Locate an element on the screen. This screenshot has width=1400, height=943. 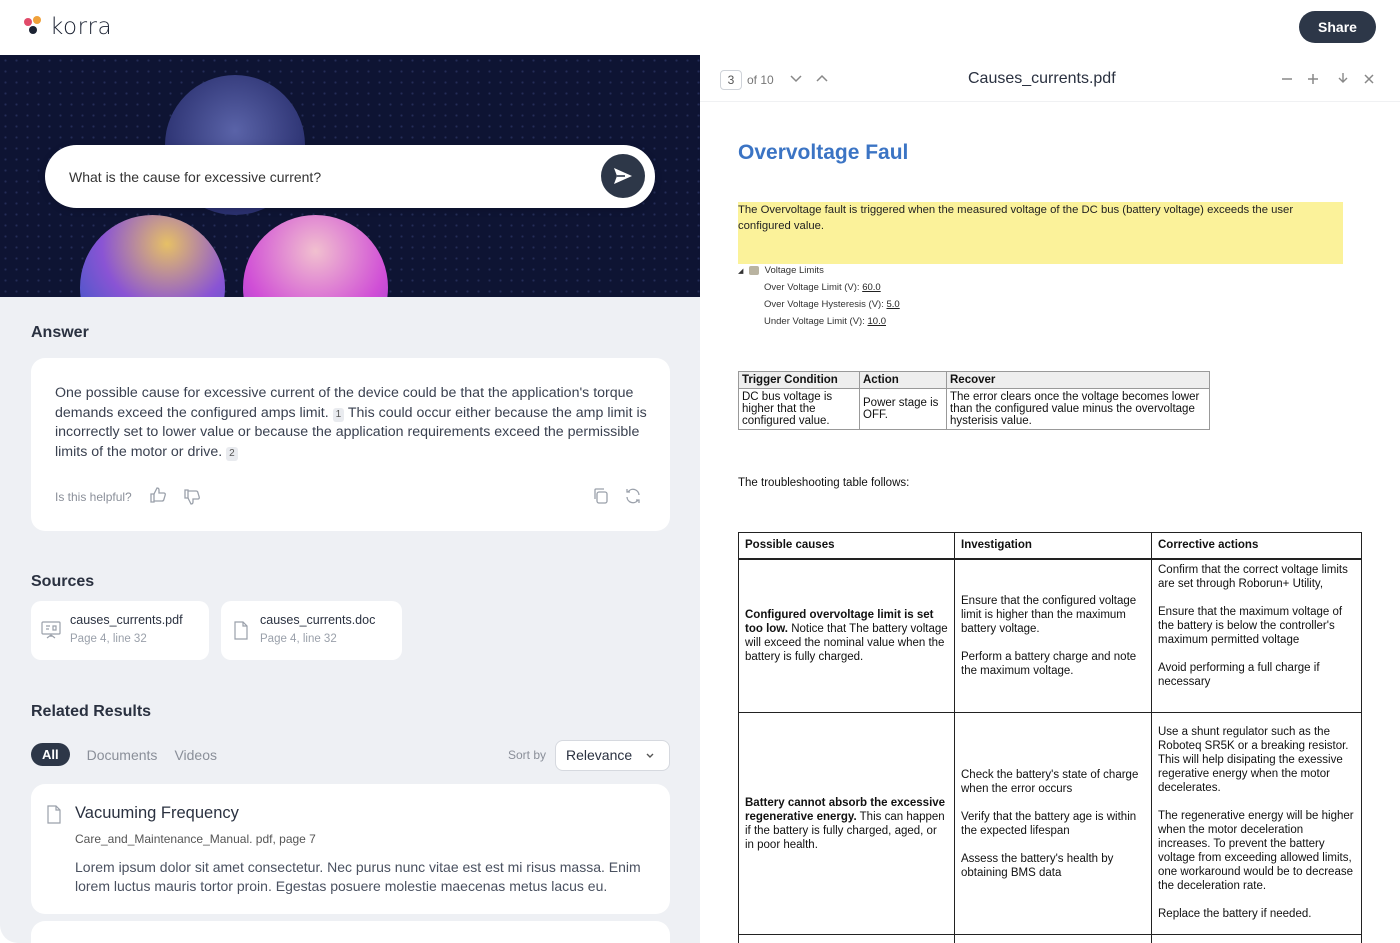
voltage-limits-title: ◢ Voltage Limits is located at coordinates (781, 270).